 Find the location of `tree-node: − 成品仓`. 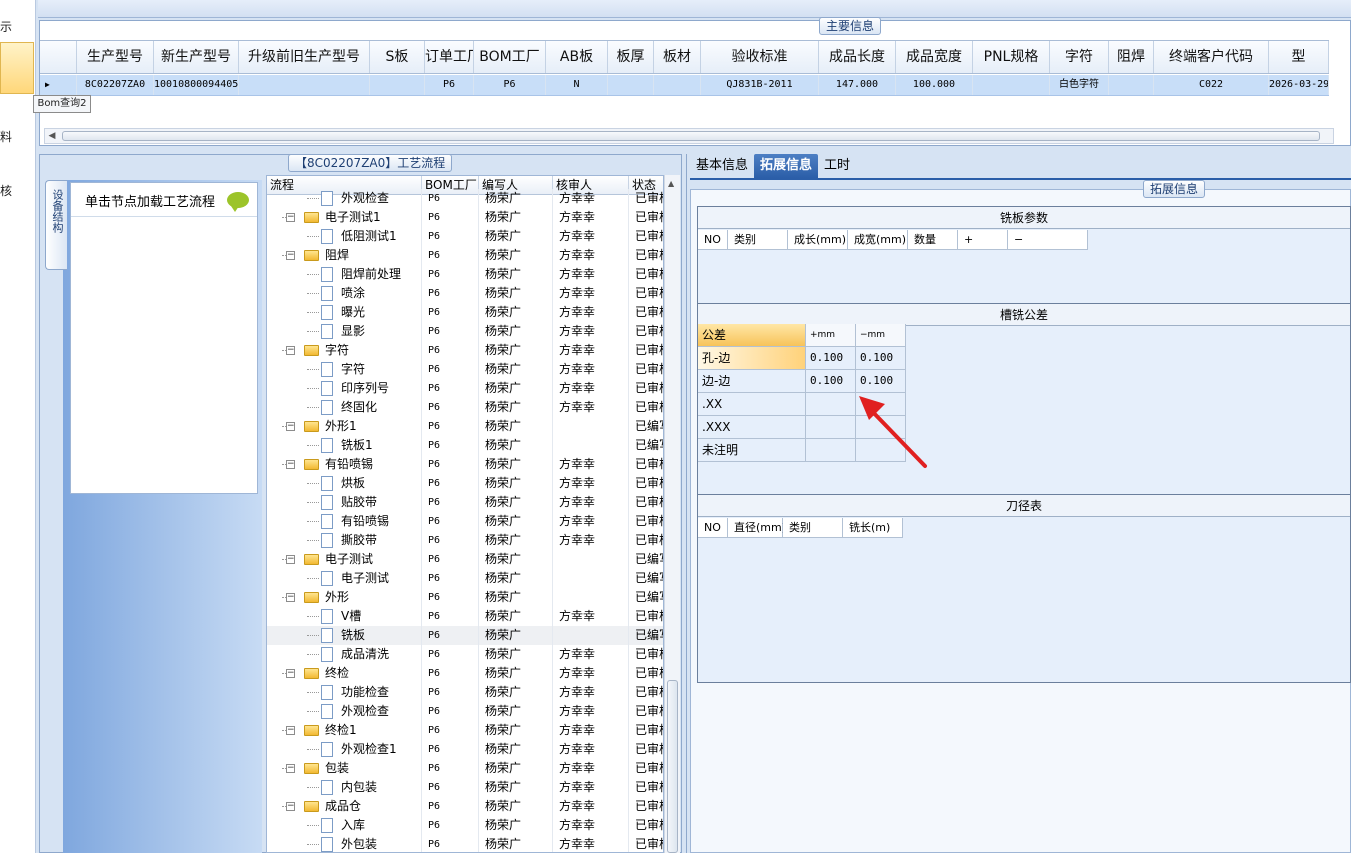

tree-node: − 成品仓 is located at coordinates (344, 806).